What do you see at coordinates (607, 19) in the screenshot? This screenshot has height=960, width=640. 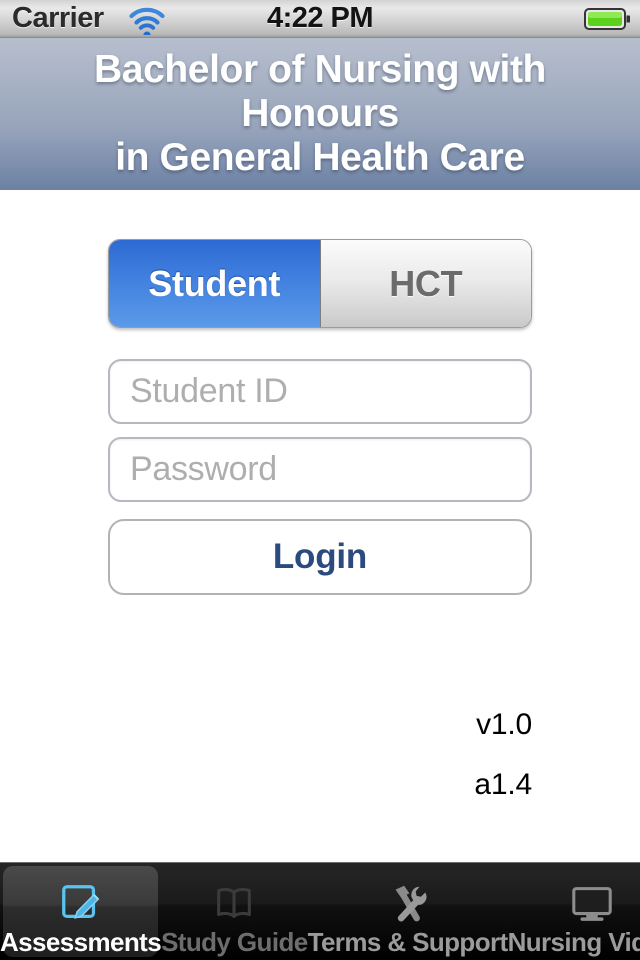 I see `battery-icon` at bounding box center [607, 19].